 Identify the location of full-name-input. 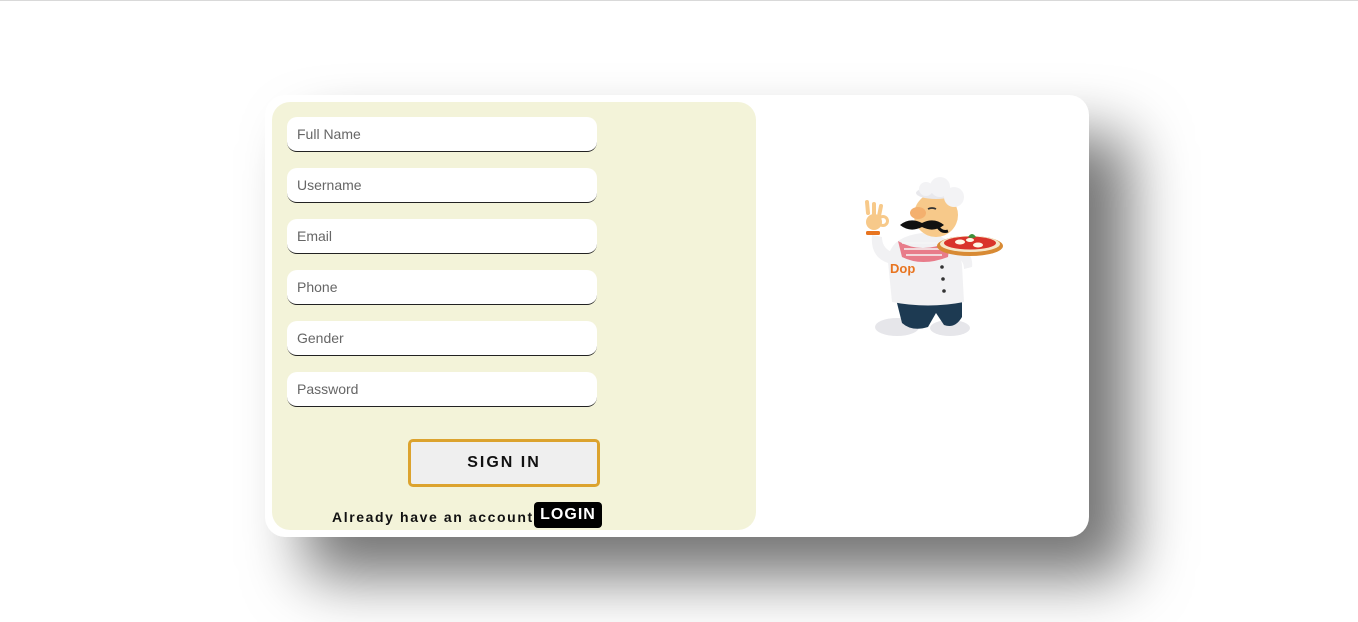
(442, 134).